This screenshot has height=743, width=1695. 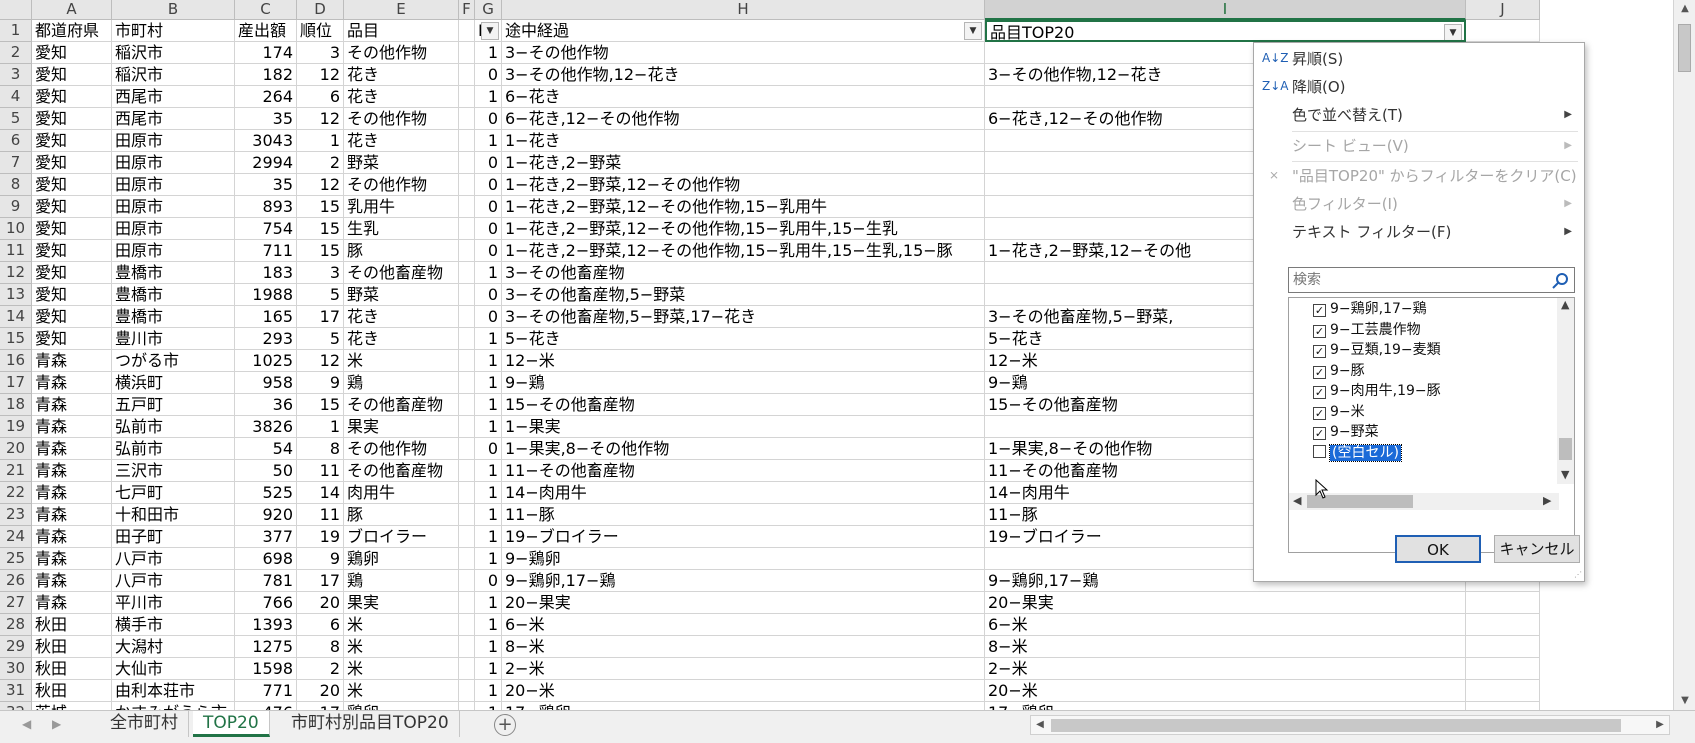 I want to click on cell-c: 1275, so click(x=266, y=647).